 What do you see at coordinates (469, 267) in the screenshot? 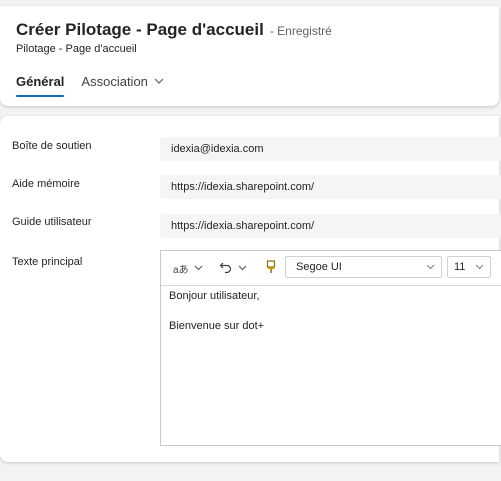
I see `font-size-select: 11` at bounding box center [469, 267].